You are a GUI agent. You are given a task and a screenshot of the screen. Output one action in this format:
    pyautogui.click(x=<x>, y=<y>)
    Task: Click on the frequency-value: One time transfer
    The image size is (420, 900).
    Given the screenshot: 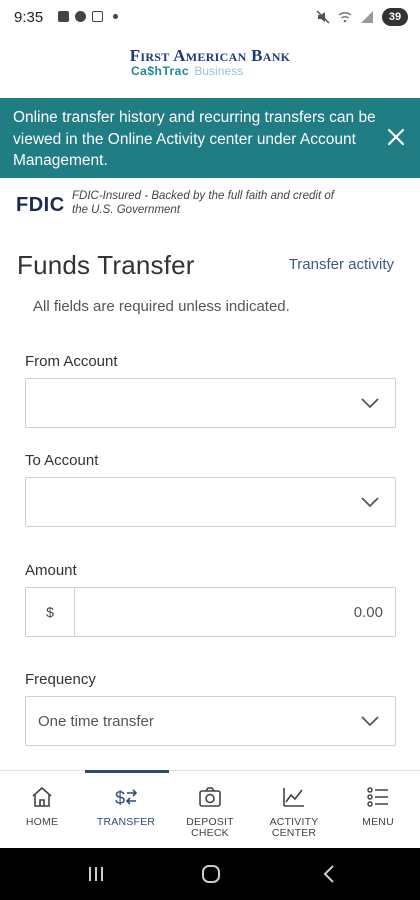 What is the action you would take?
    pyautogui.click(x=96, y=721)
    